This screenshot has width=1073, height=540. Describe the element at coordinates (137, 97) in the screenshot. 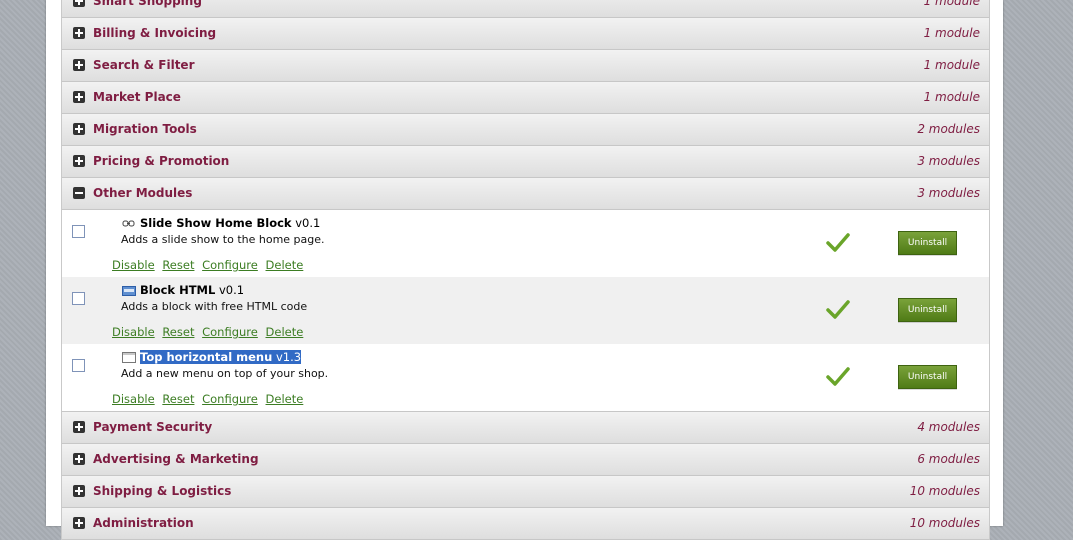

I see `category-name: Market Place` at that location.